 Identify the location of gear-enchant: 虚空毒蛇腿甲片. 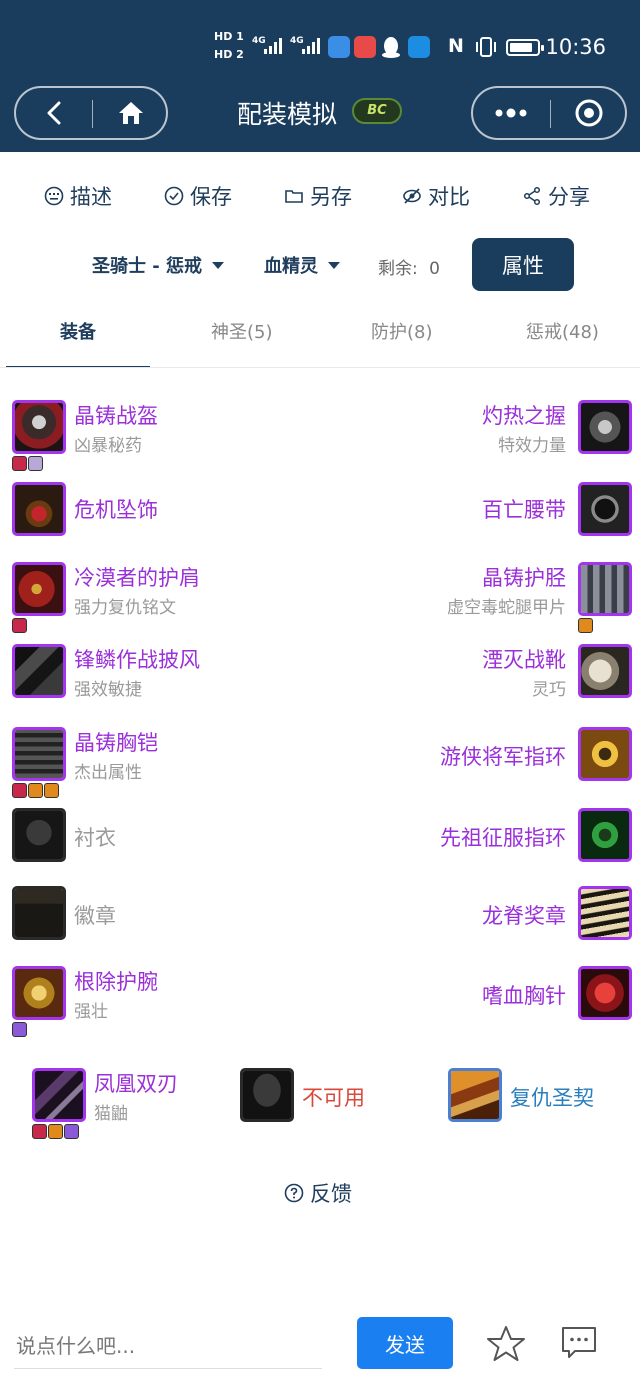
(506, 608).